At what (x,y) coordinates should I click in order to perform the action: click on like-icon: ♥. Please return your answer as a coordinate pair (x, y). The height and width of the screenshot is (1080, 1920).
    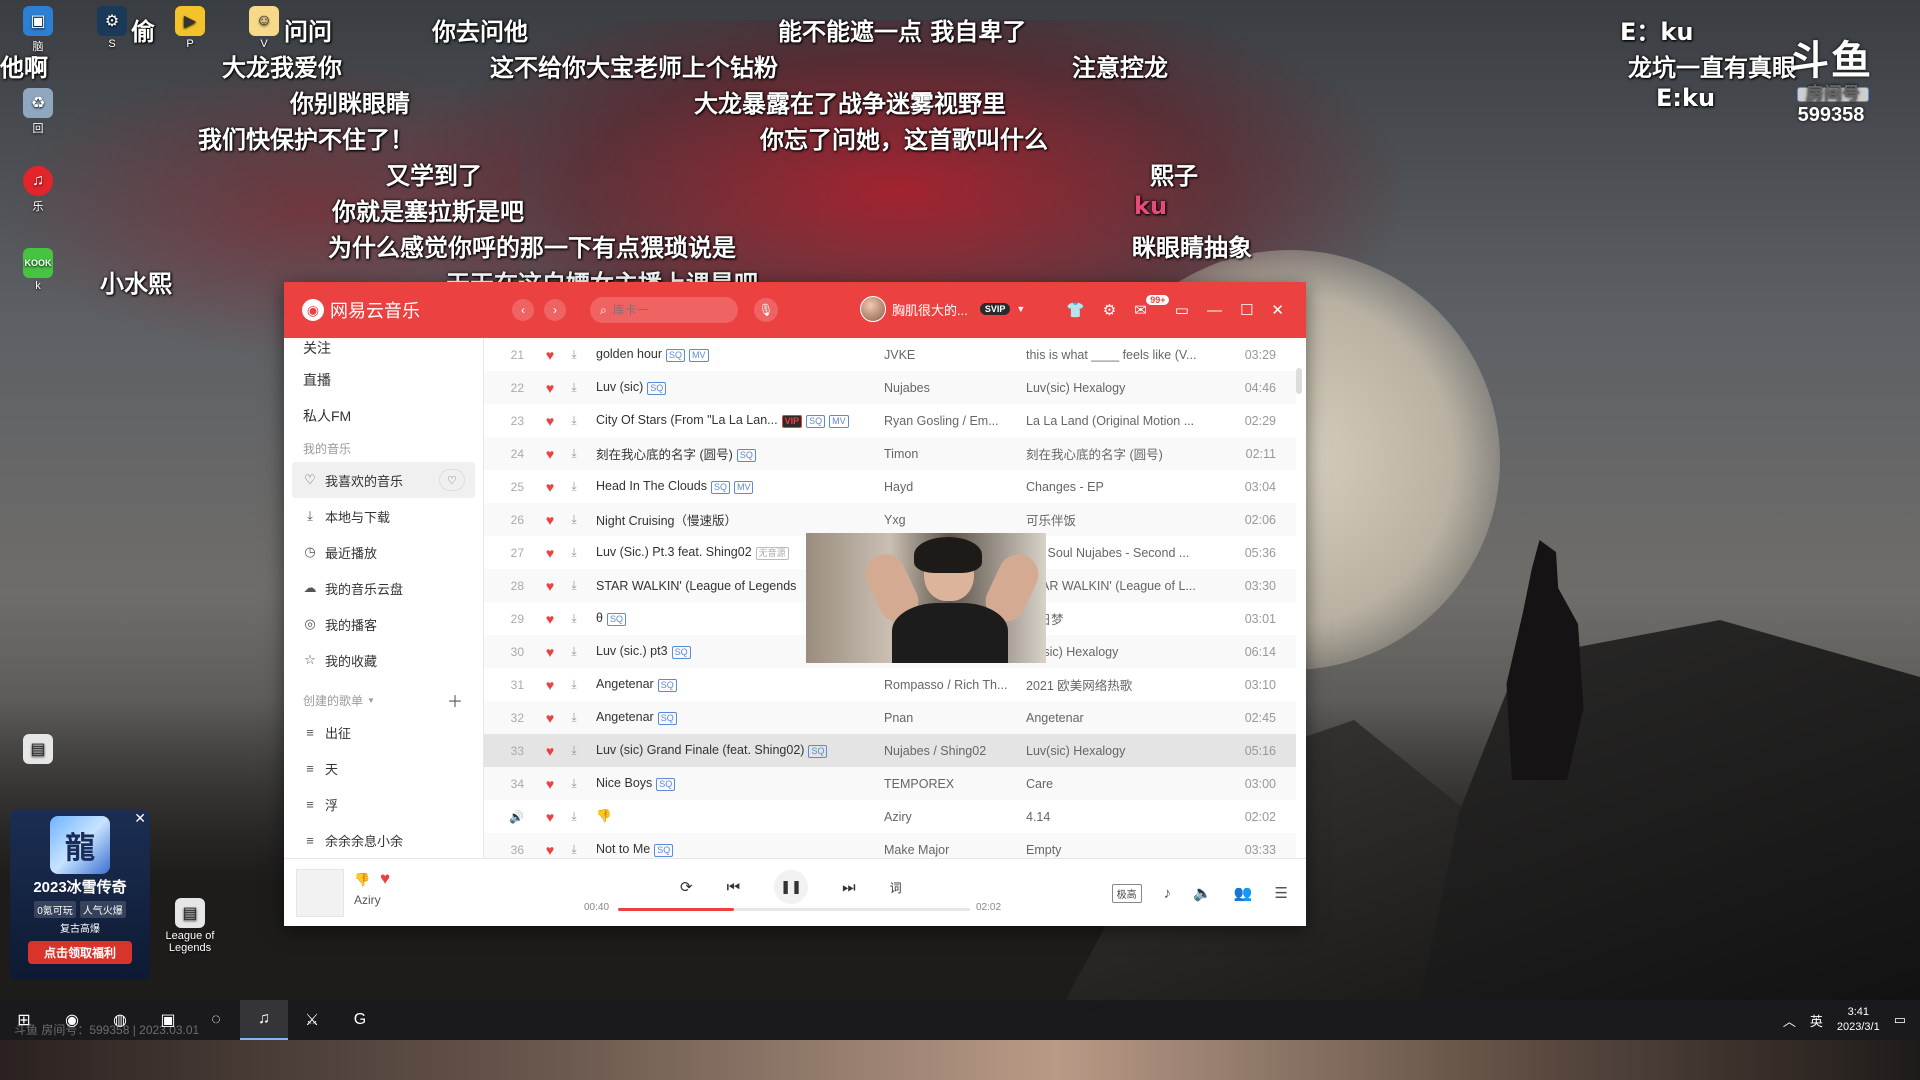
    Looking at the image, I should click on (385, 879).